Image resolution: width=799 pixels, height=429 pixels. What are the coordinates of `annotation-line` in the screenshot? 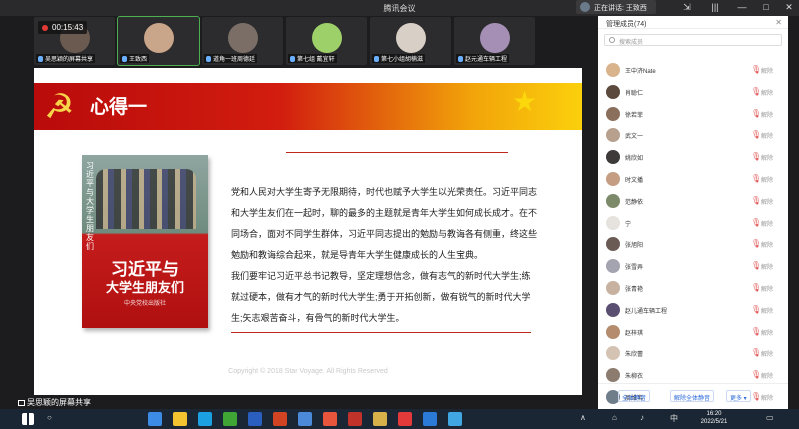 It's located at (397, 152).